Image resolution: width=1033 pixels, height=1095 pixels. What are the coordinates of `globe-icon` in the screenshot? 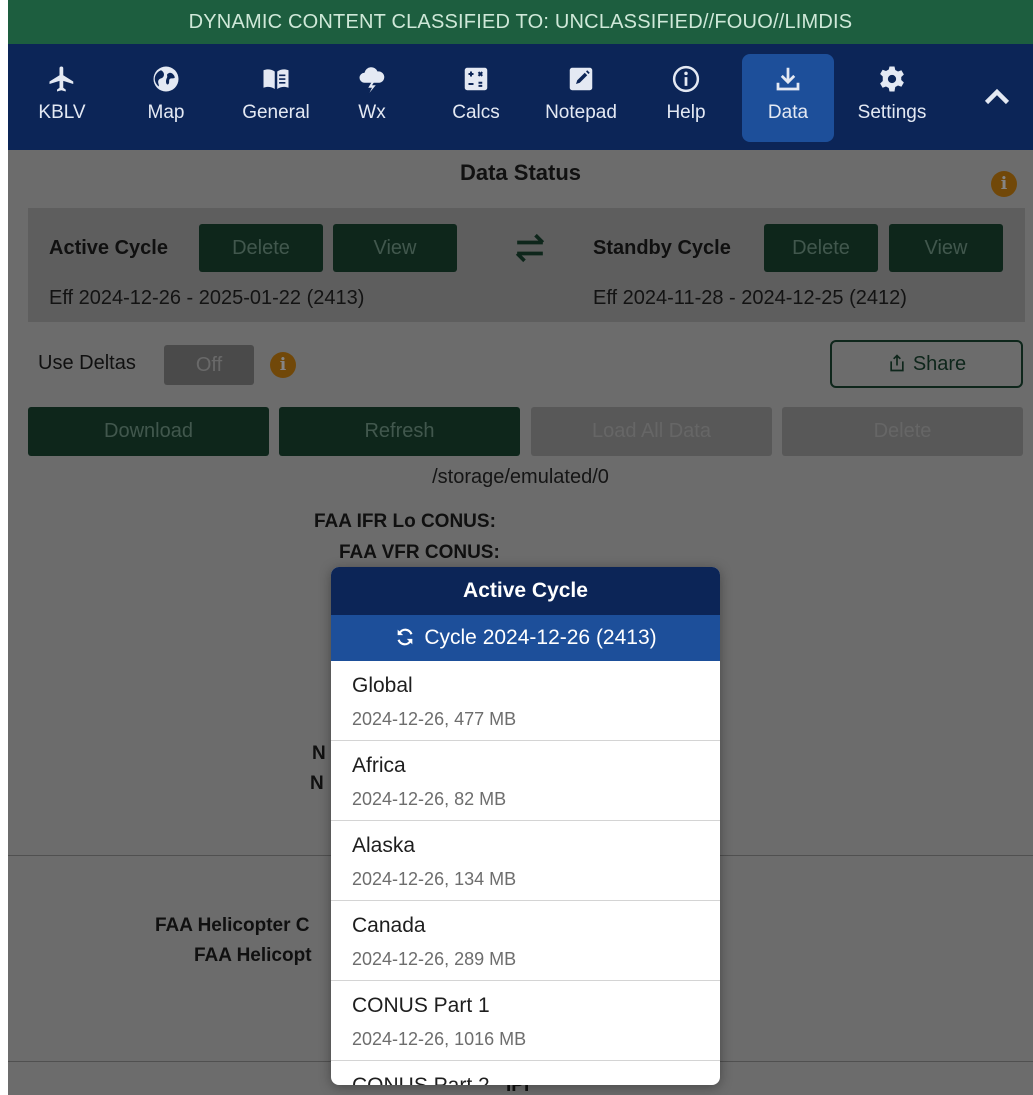 It's located at (166, 78).